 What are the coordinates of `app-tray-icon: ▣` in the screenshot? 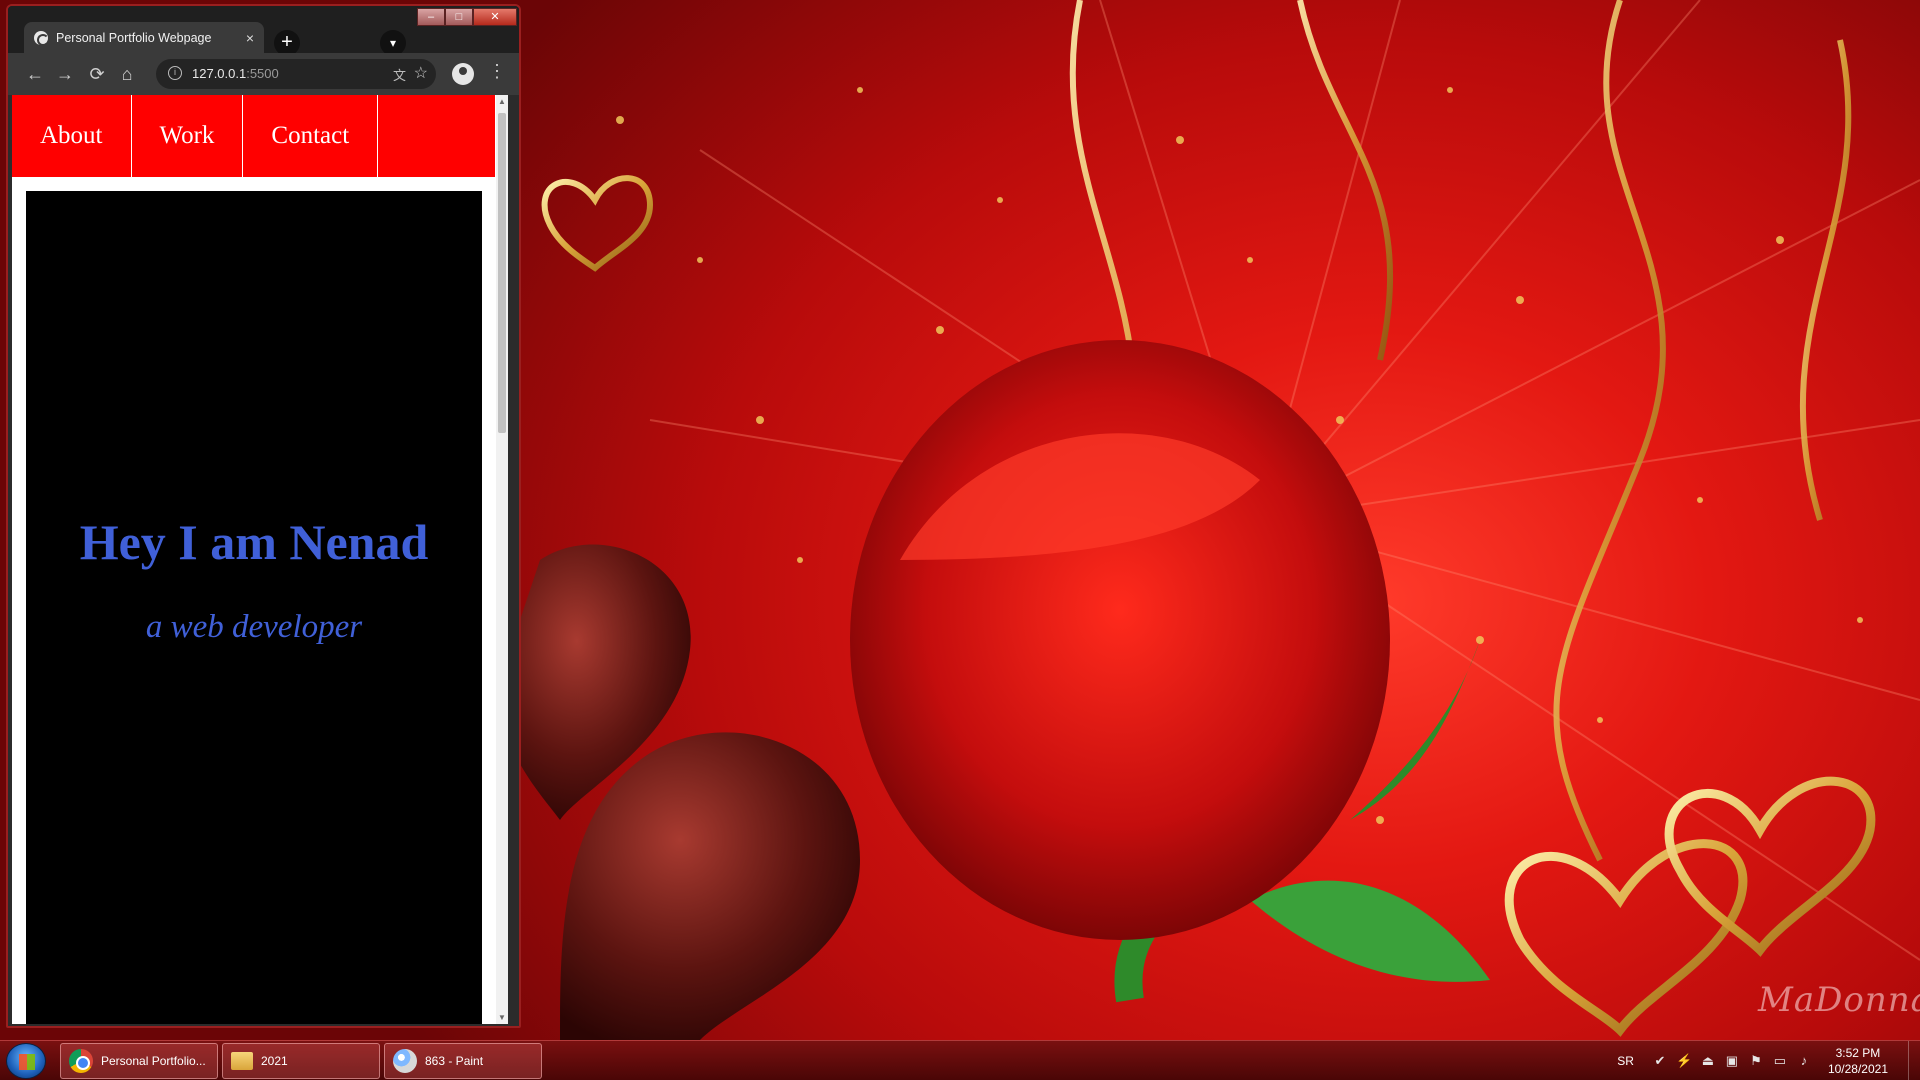 It's located at (1732, 1061).